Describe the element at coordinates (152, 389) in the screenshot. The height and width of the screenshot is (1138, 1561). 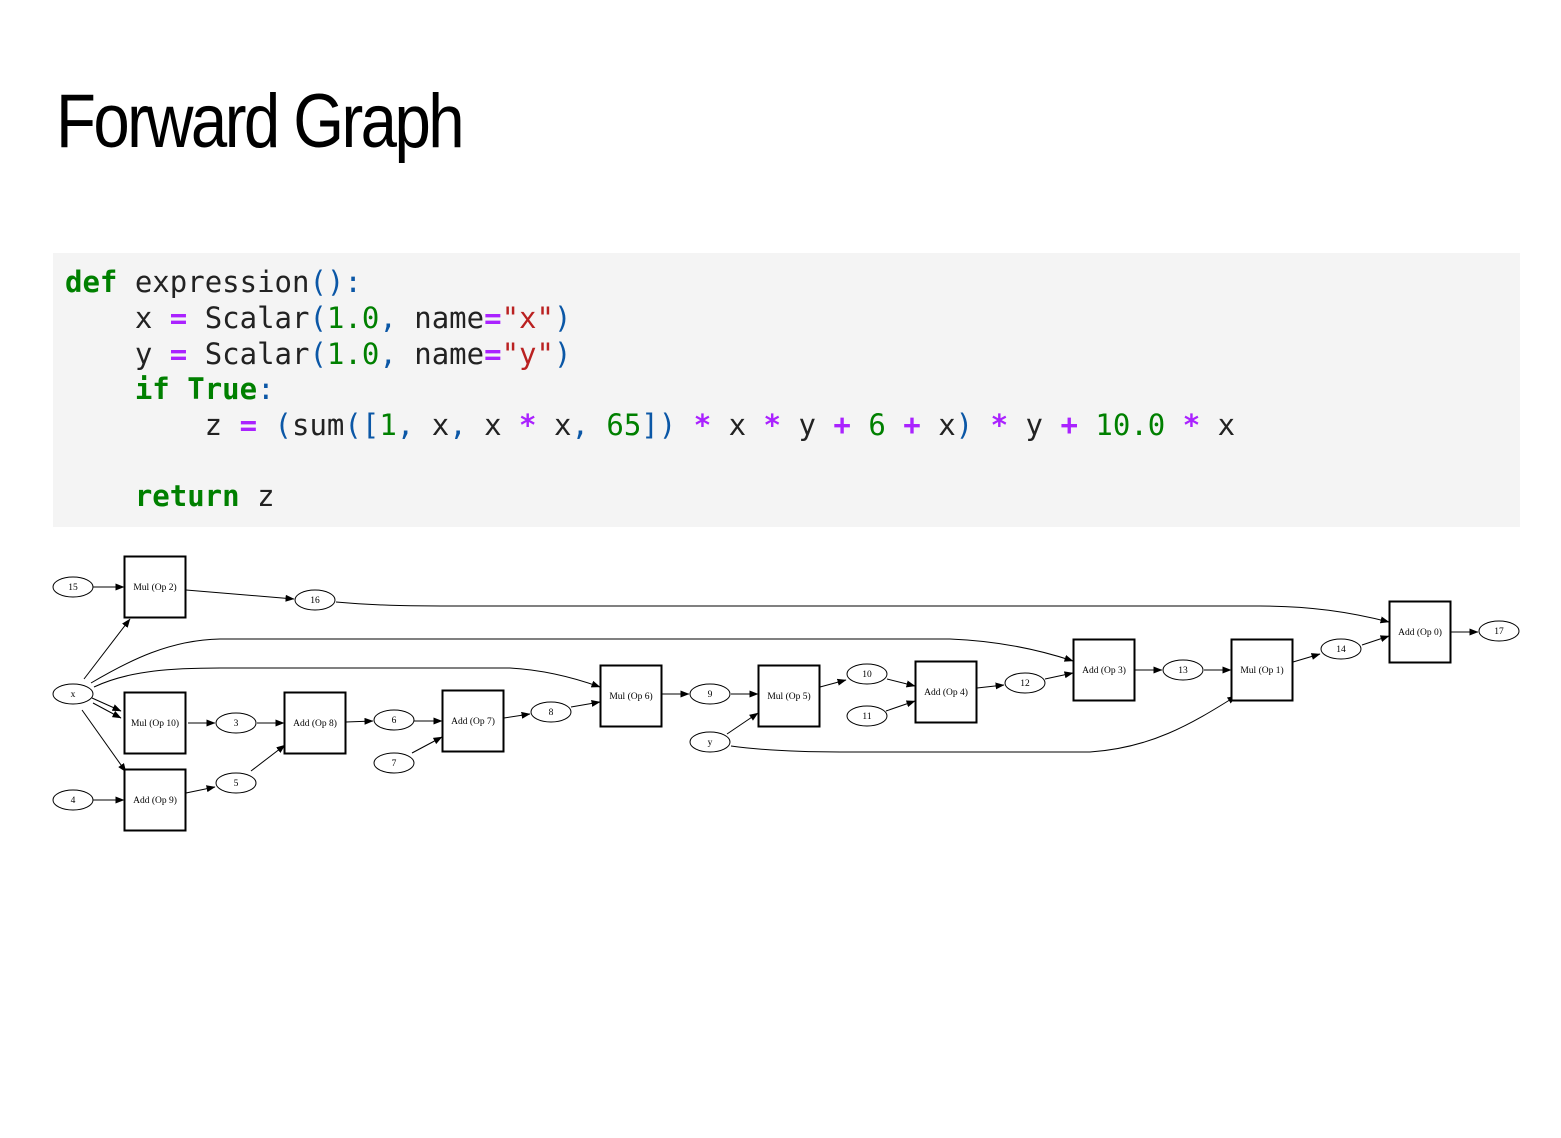
I see `code-token: if` at that location.